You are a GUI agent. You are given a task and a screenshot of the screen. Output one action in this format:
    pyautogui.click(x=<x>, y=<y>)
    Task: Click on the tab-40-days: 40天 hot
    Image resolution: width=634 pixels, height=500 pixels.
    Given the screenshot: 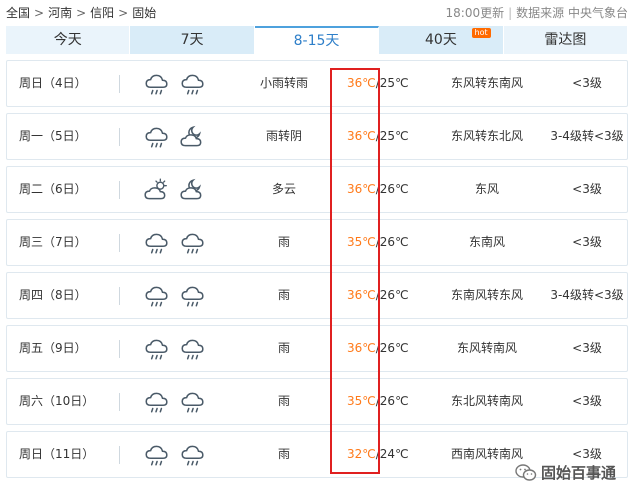 What is the action you would take?
    pyautogui.click(x=441, y=40)
    